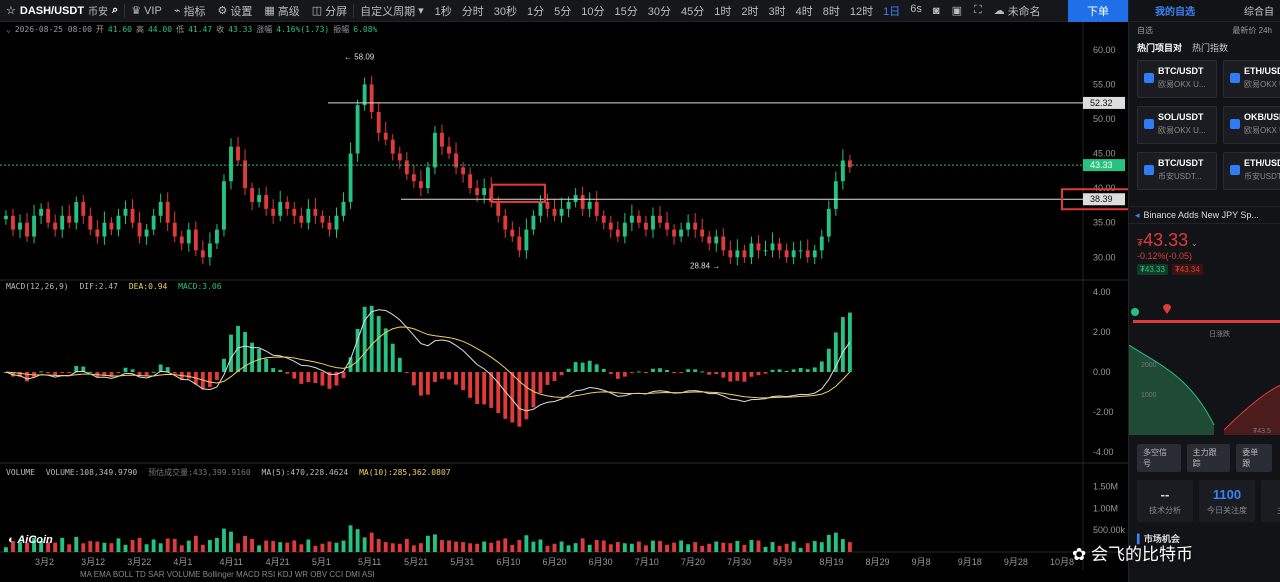 The width and height of the screenshot is (1280, 582). Describe the element at coordinates (1254, 458) in the screenshot. I see `signal-button: 委单跟` at that location.